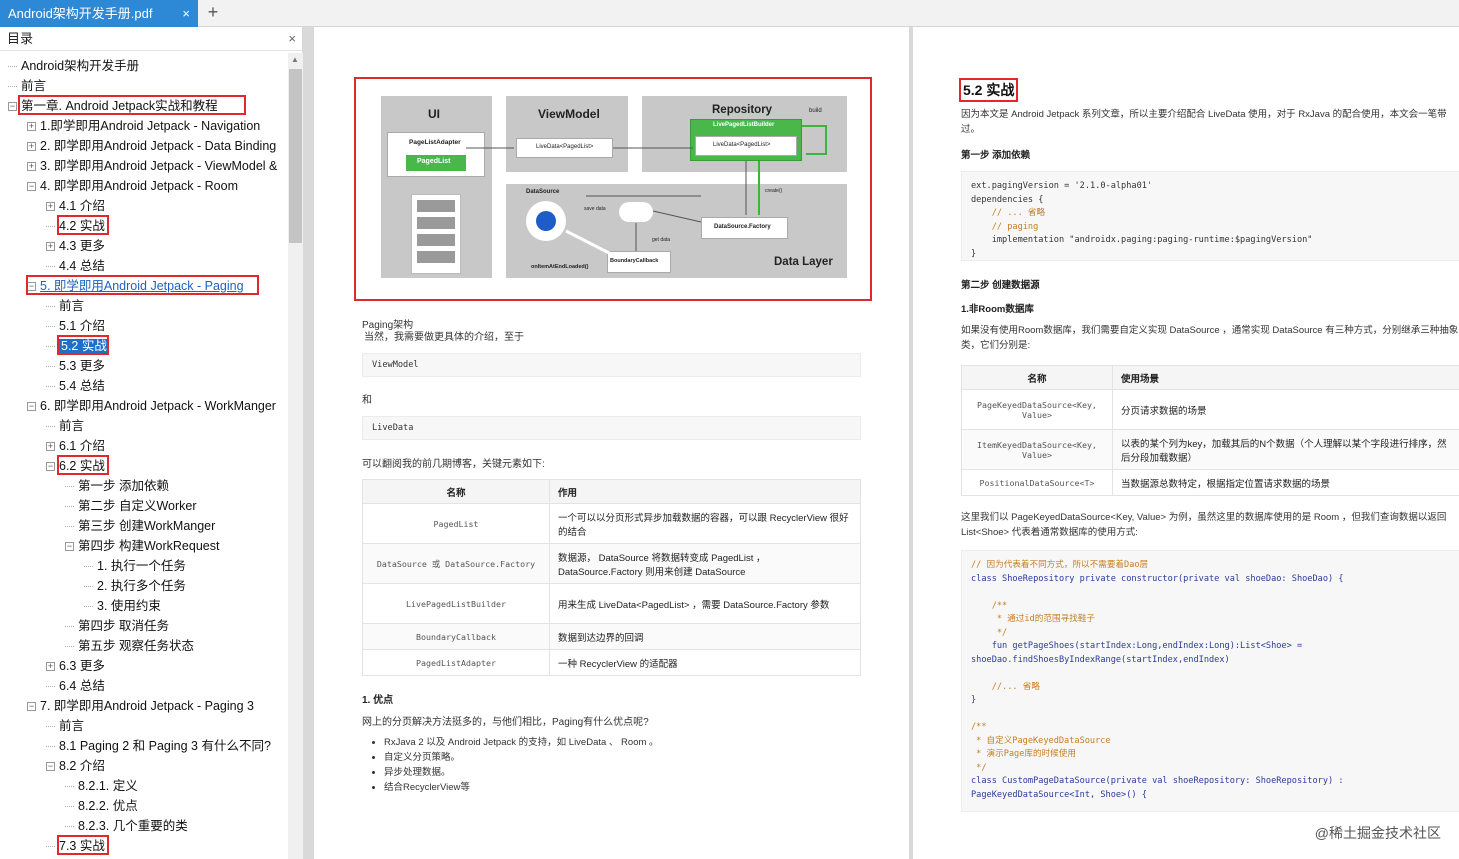  Describe the element at coordinates (75, 206) in the screenshot. I see `outline-item: +4.1 介绍` at that location.